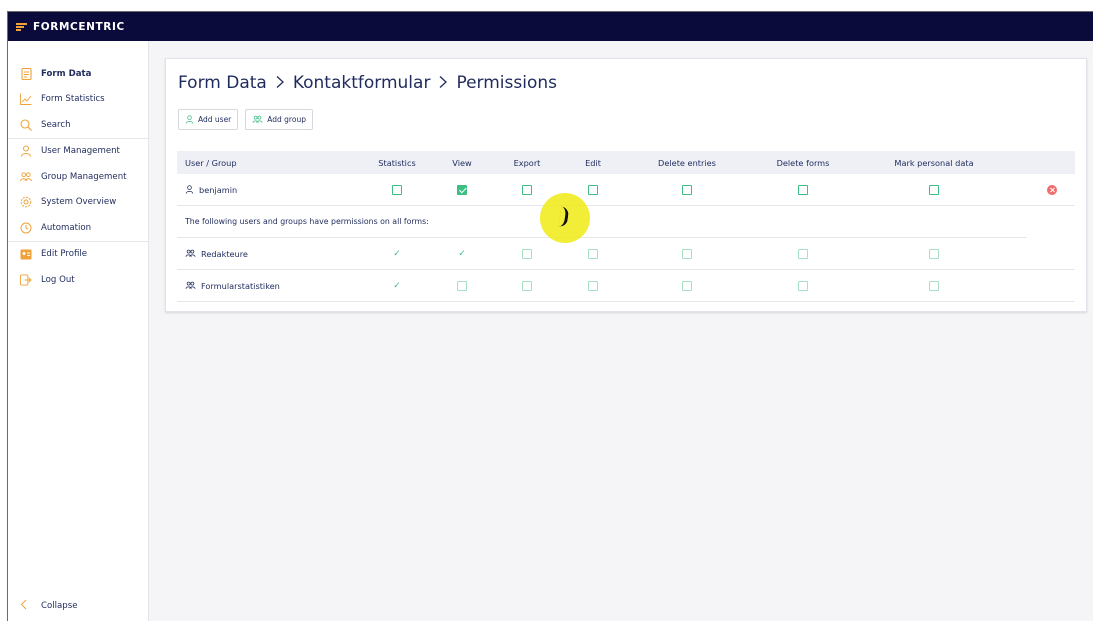 This screenshot has height=621, width=1093. Describe the element at coordinates (64, 254) in the screenshot. I see `sidebar-item-label: Edit Profile` at that location.